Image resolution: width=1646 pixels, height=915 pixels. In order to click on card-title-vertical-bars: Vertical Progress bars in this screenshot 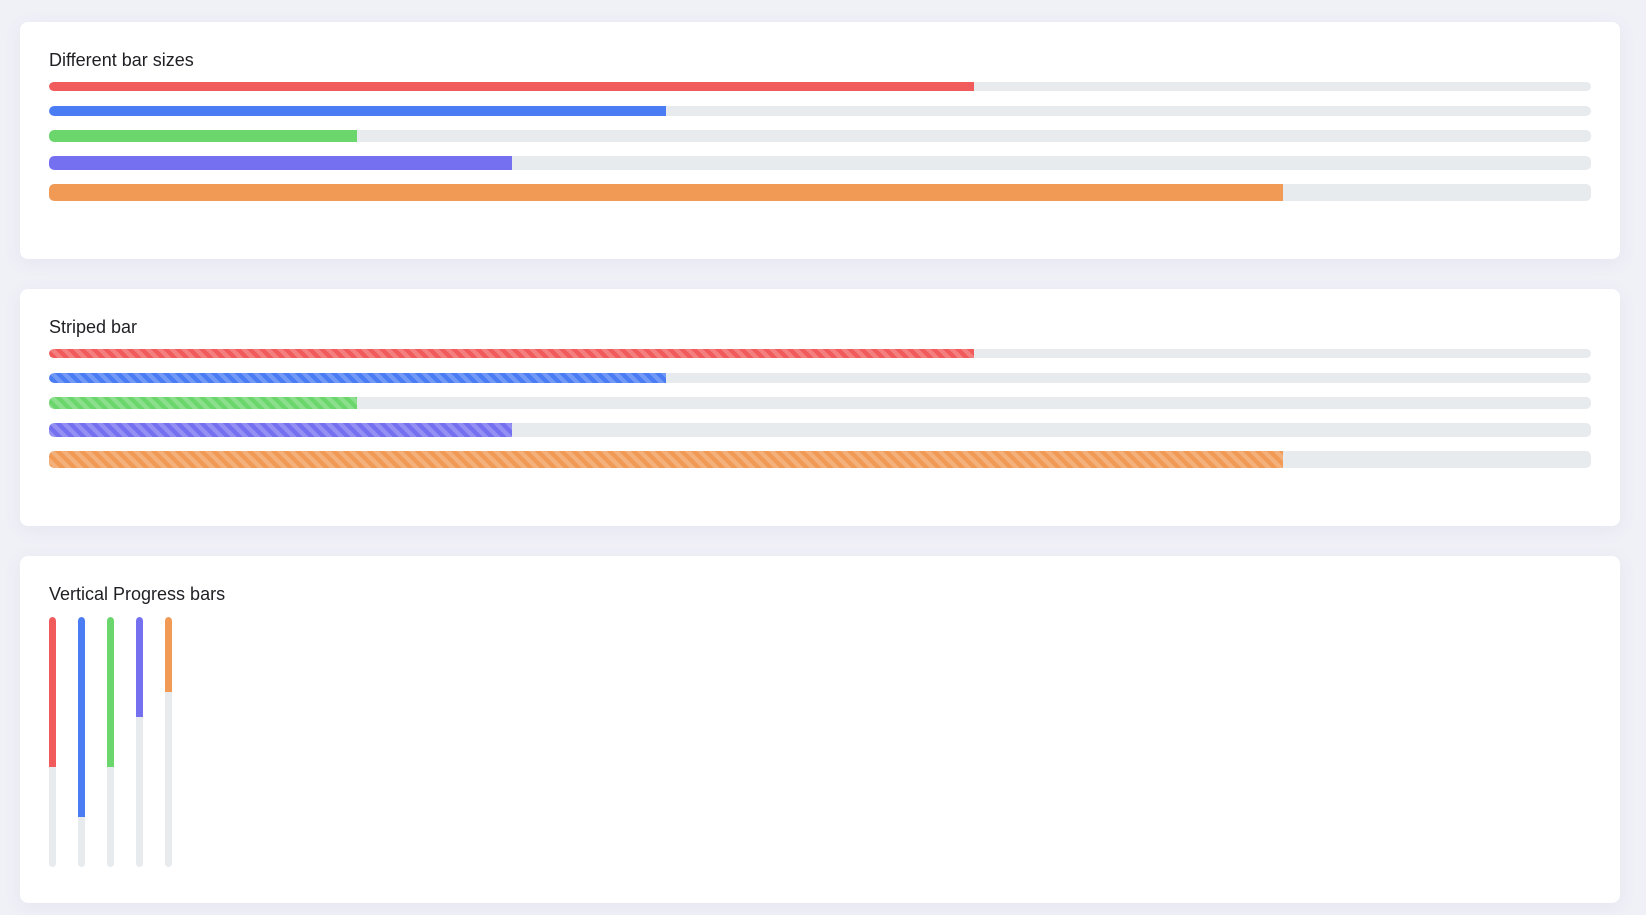, I will do `click(137, 594)`.